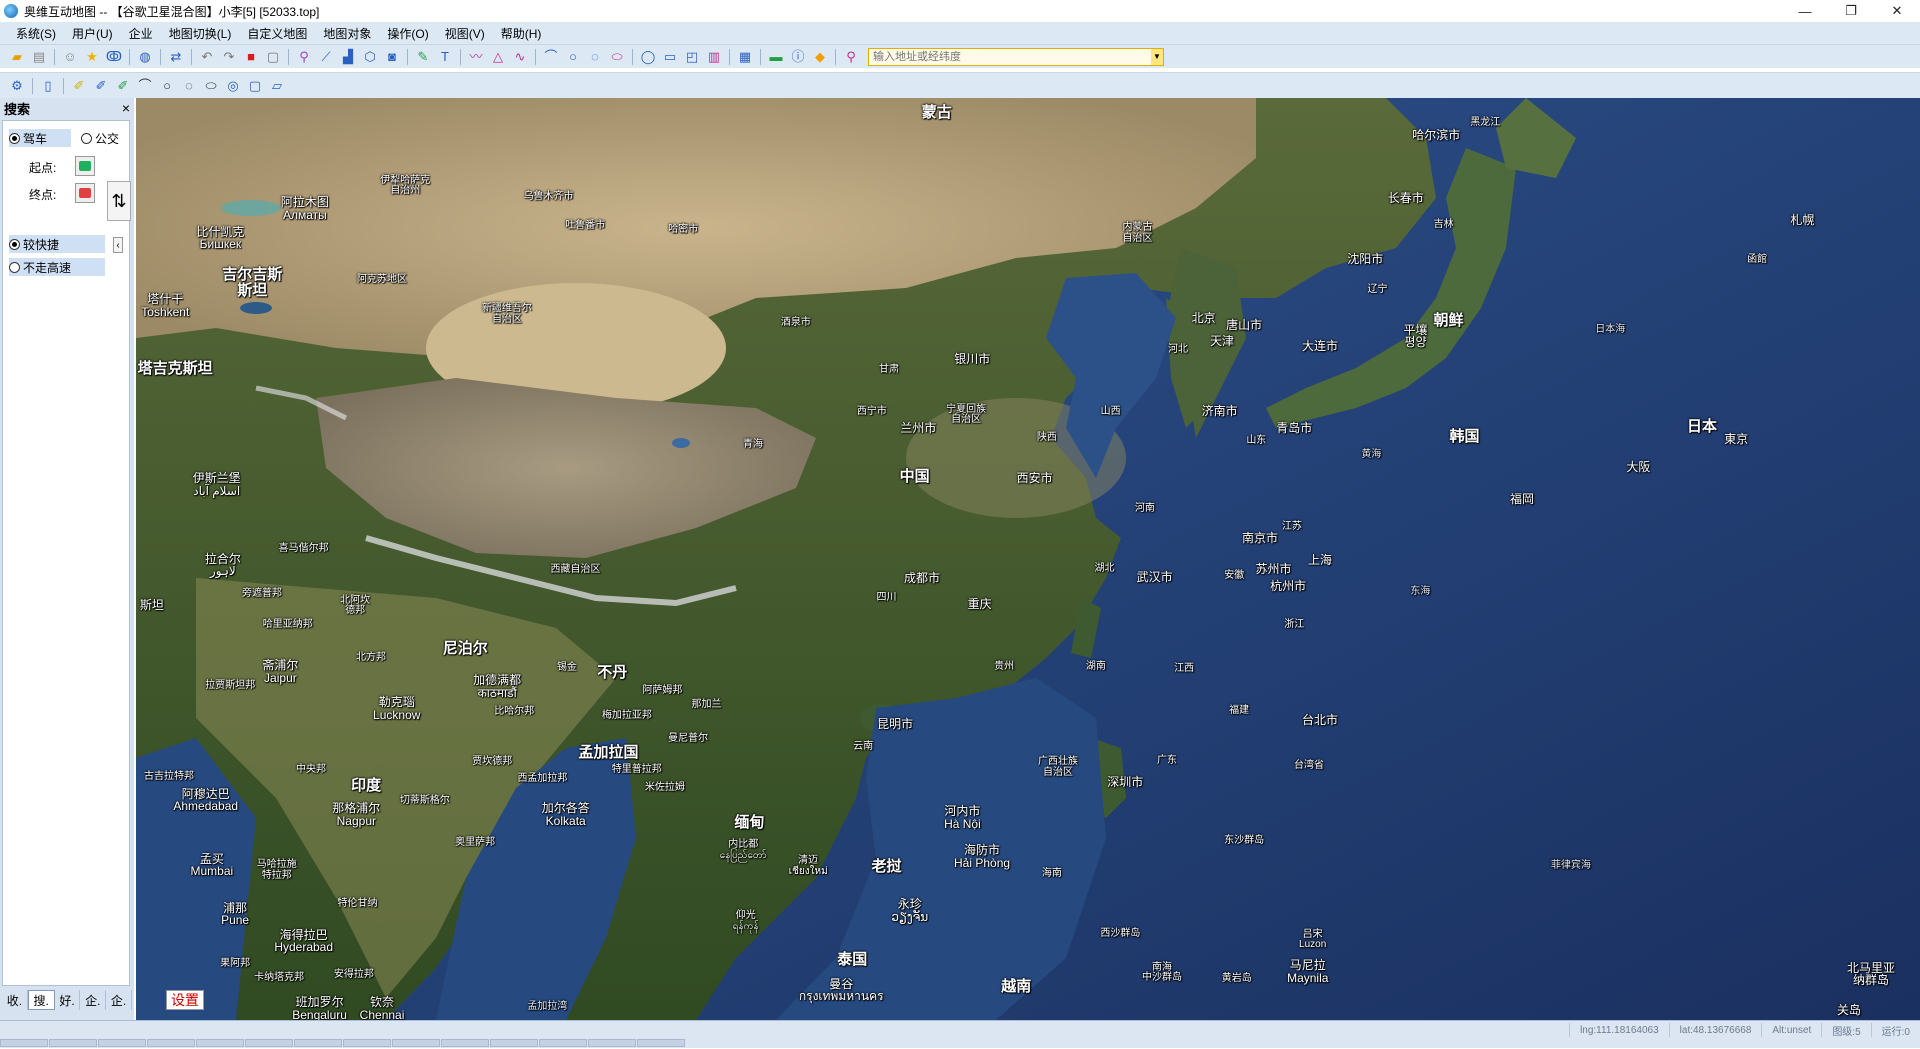 The image size is (1920, 1049). Describe the element at coordinates (692, 57) in the screenshot. I see `shape-icon: ◰` at that location.